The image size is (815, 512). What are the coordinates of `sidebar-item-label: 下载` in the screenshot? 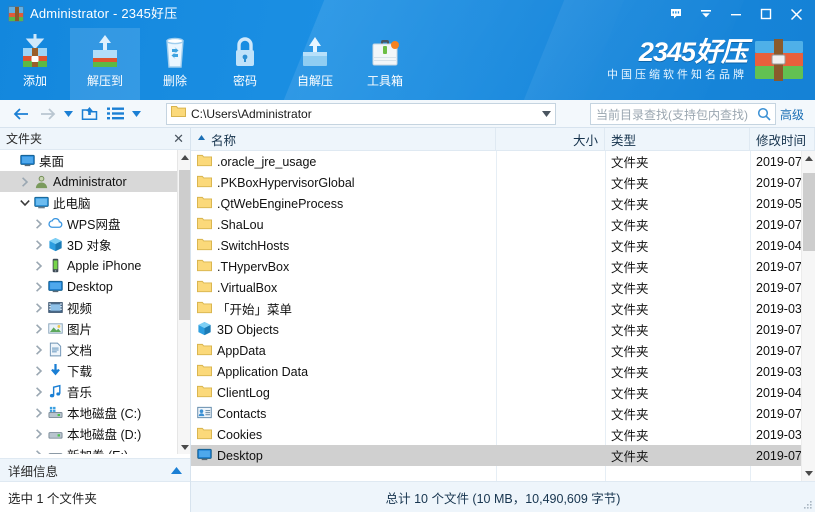 It's located at (80, 372).